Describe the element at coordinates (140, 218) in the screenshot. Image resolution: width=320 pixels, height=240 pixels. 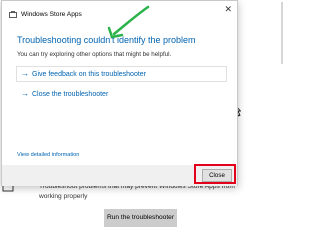
I see `run-troubleshooter-button: Run the troubleshooter` at that location.